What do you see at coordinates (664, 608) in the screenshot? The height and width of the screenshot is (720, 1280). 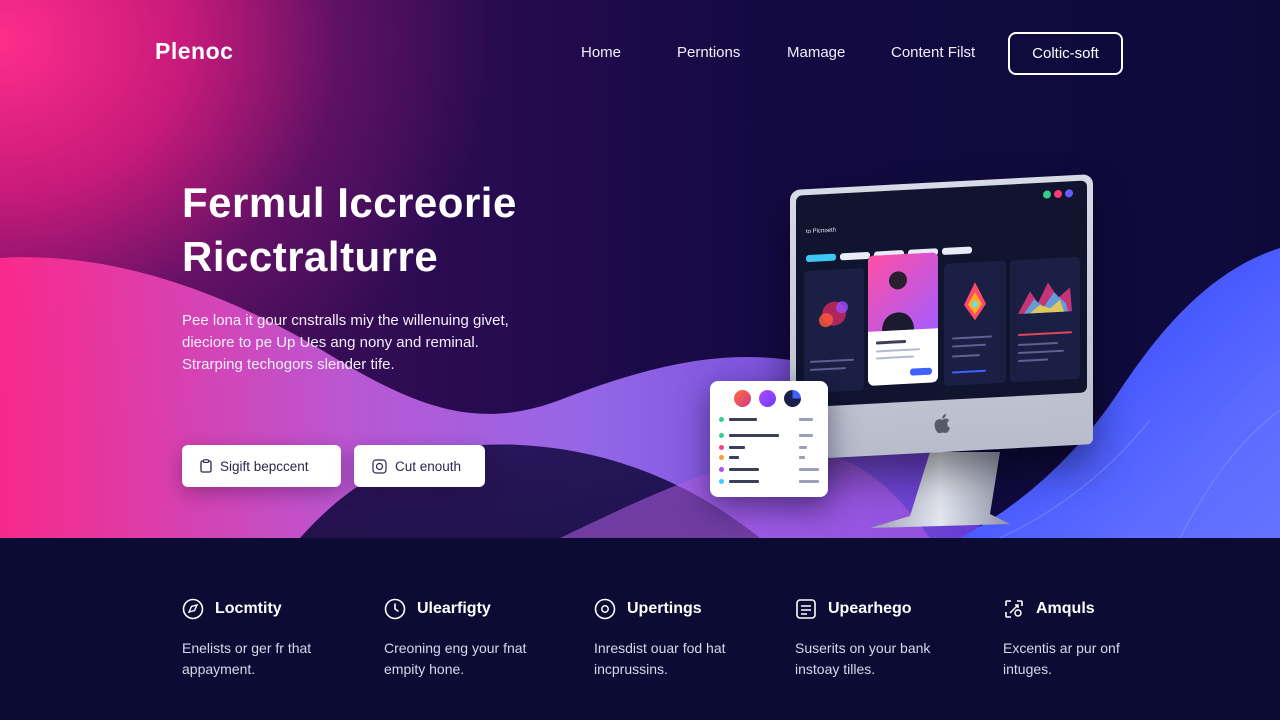 I see `feature-title: Upertings` at bounding box center [664, 608].